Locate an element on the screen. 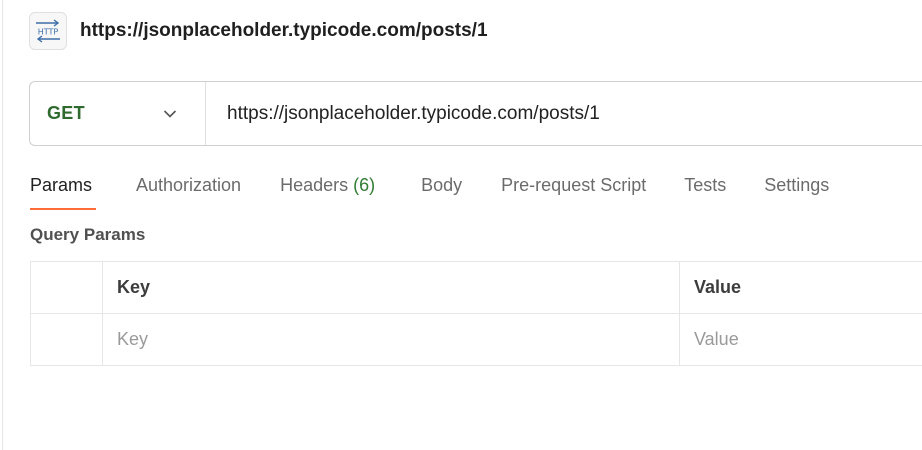 This screenshot has width=922, height=450. tab-params: Params is located at coordinates (63, 188).